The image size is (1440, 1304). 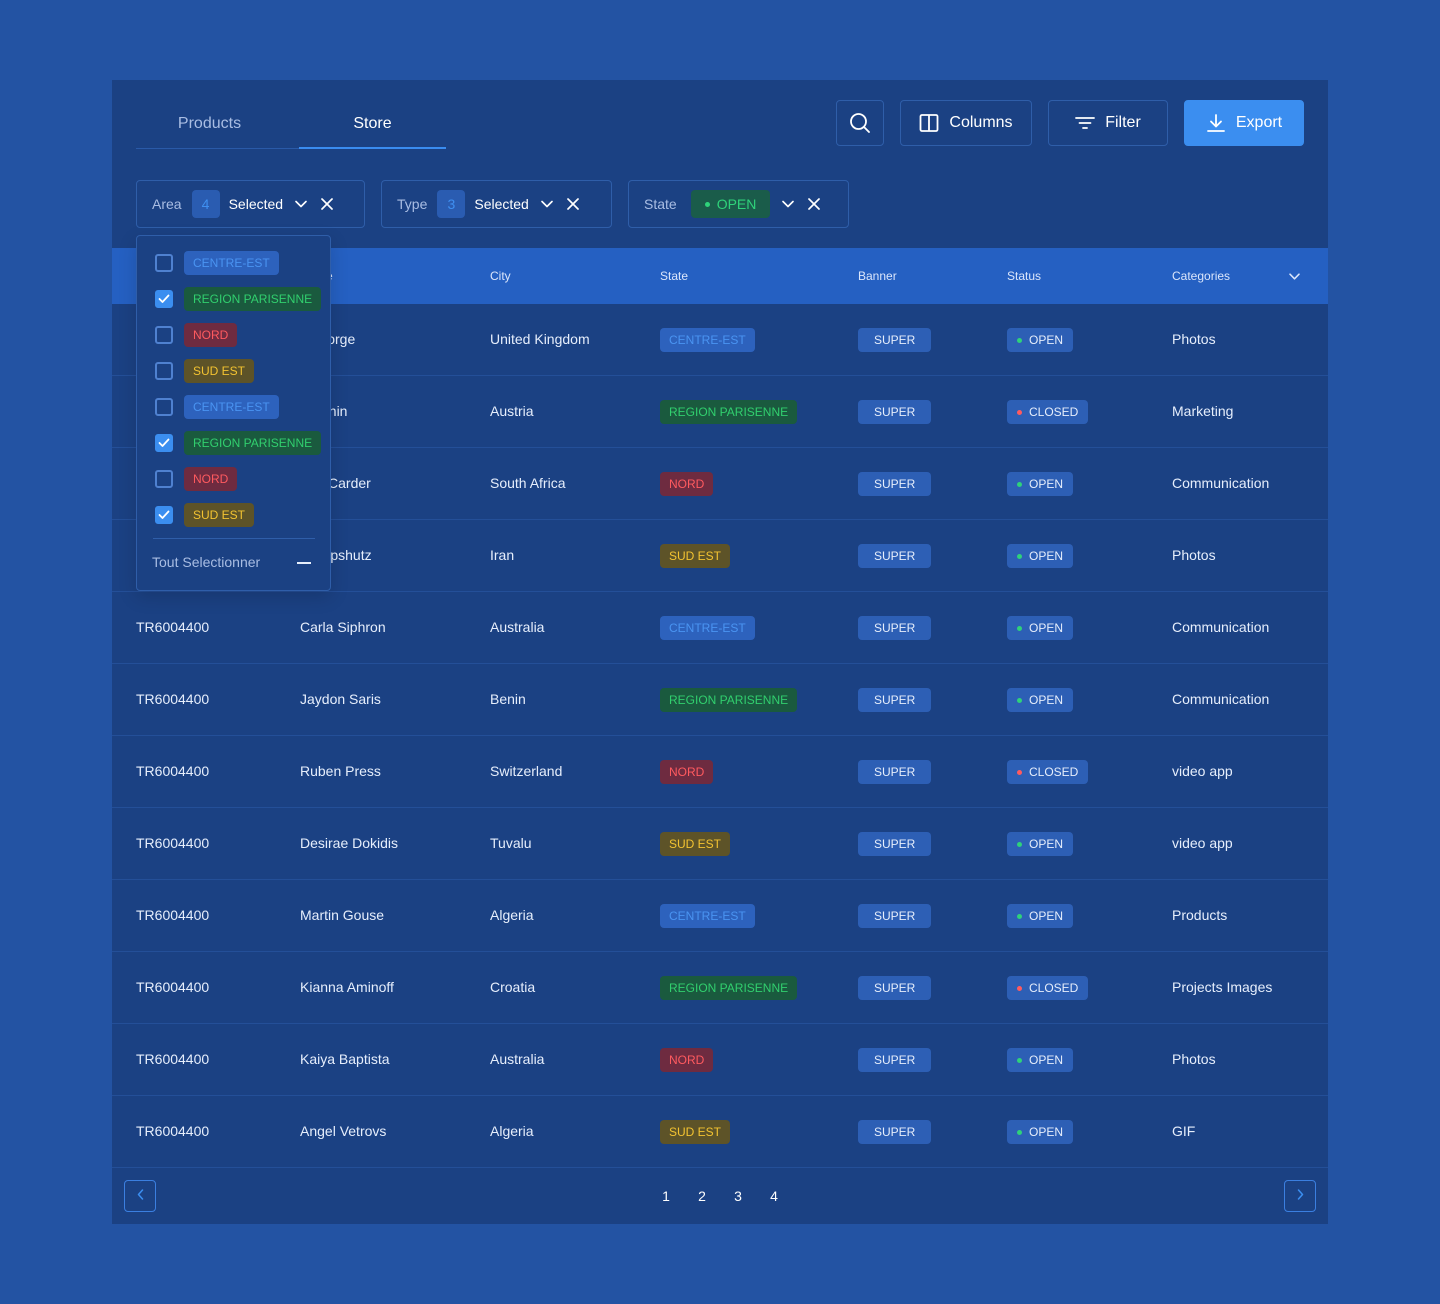 What do you see at coordinates (347, 987) in the screenshot?
I see `store-name: Kianna Aminoff` at bounding box center [347, 987].